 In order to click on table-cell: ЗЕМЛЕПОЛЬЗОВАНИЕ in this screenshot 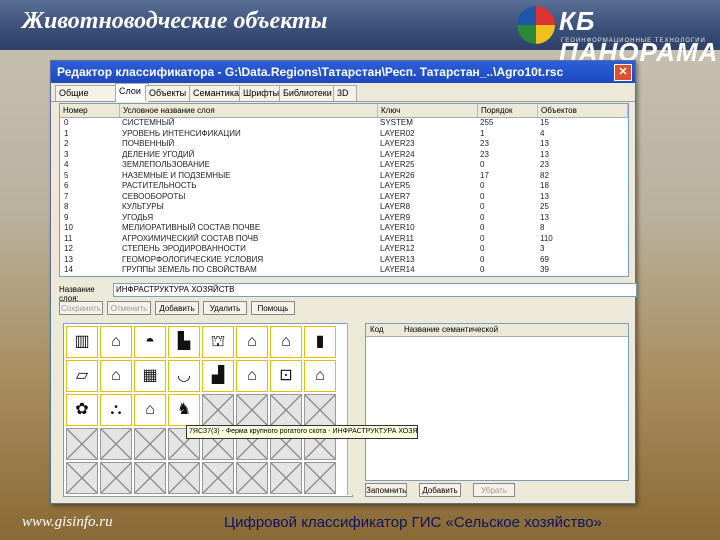, I will do `click(166, 164)`.